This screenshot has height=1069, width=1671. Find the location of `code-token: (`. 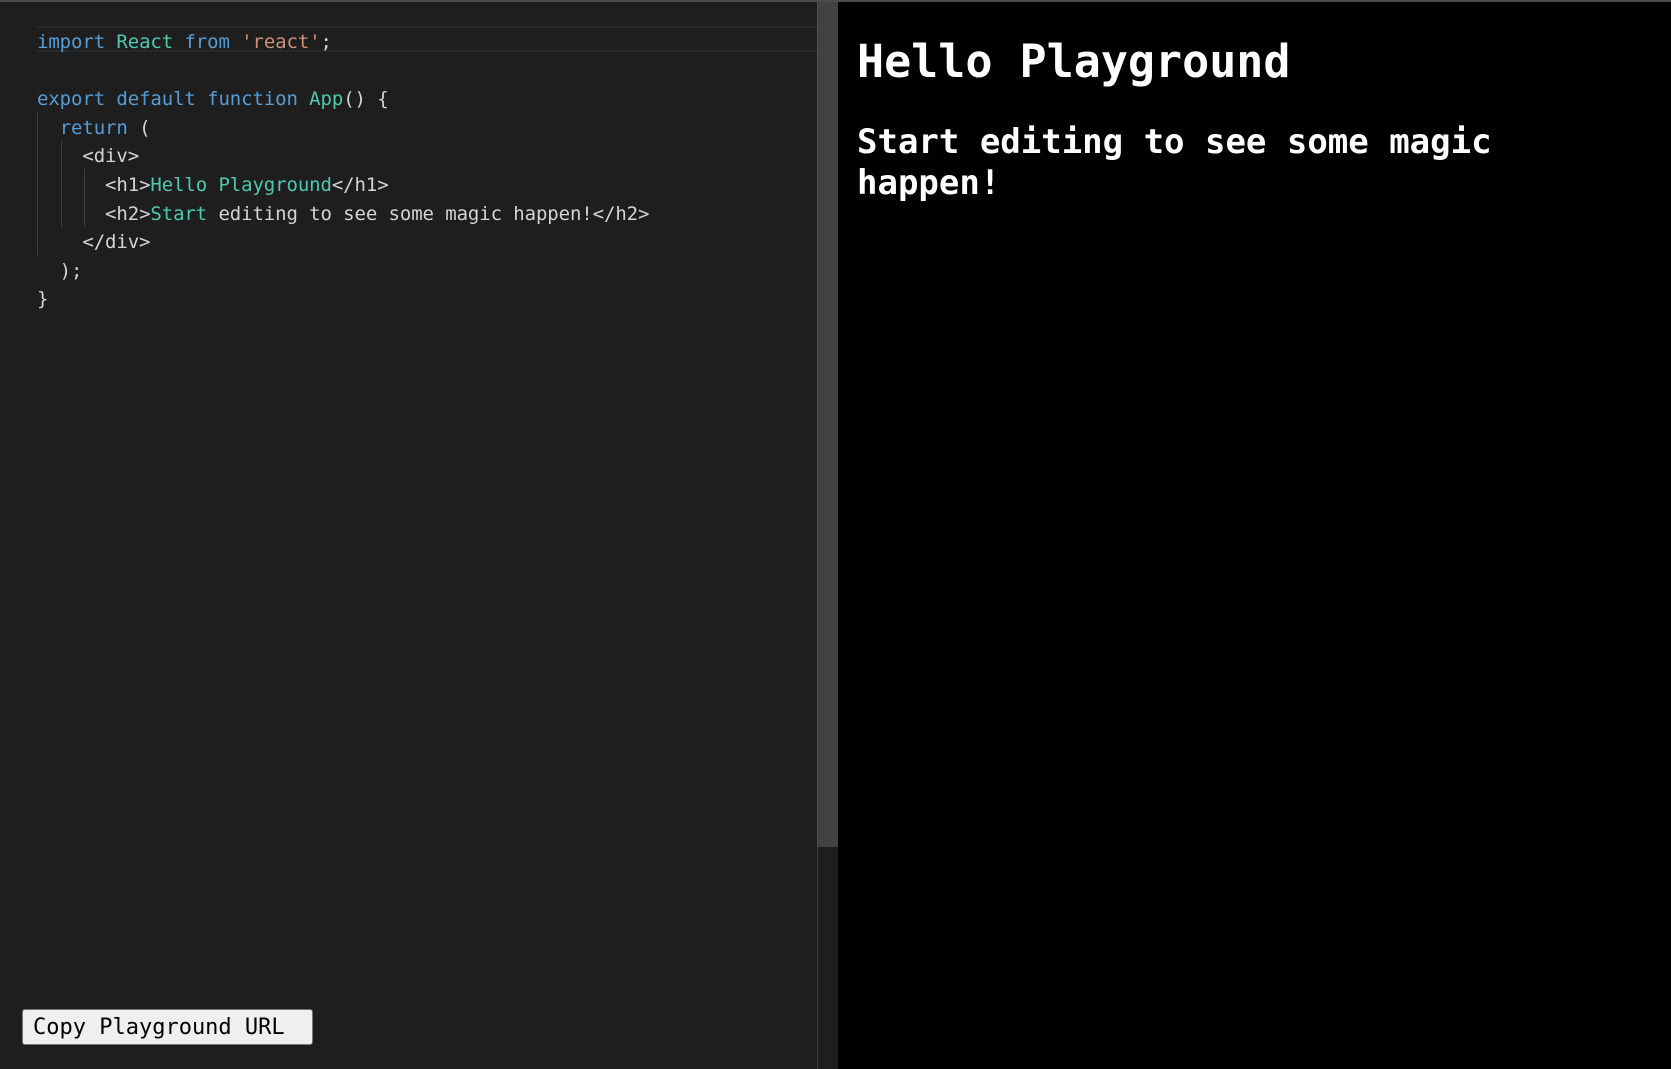

code-token: ( is located at coordinates (139, 127).